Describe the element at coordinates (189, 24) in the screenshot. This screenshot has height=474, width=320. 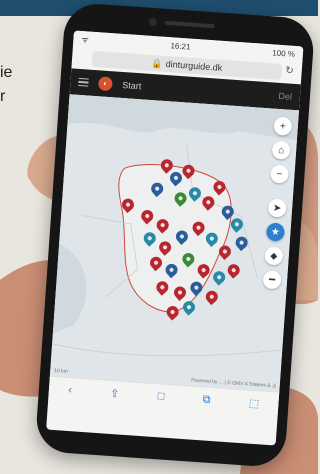
I see `speaker` at that location.